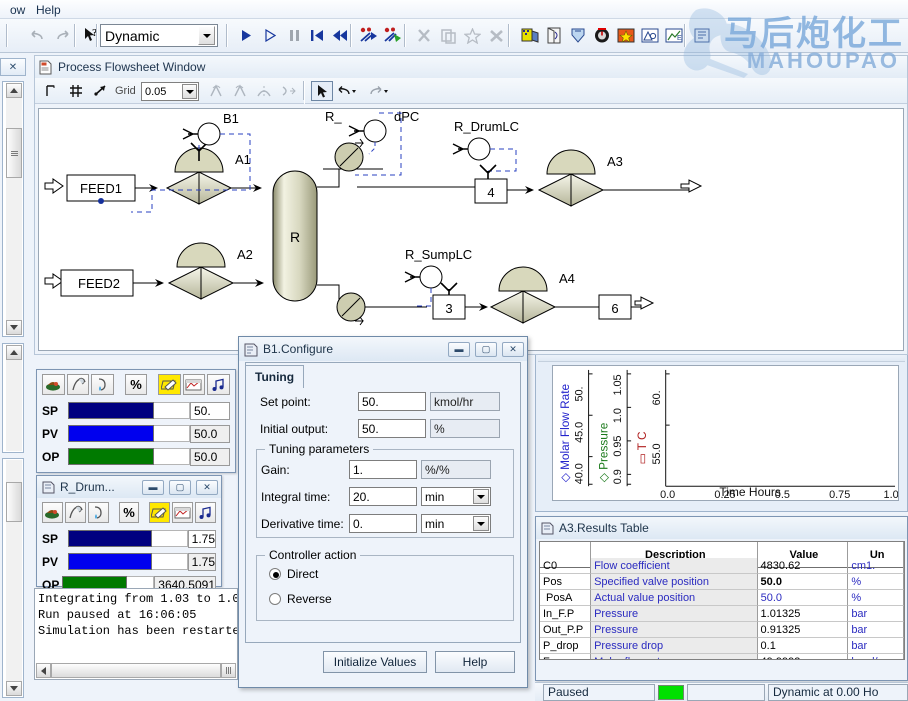 This screenshot has height=701, width=908. I want to click on tools-icon, so click(702, 35).